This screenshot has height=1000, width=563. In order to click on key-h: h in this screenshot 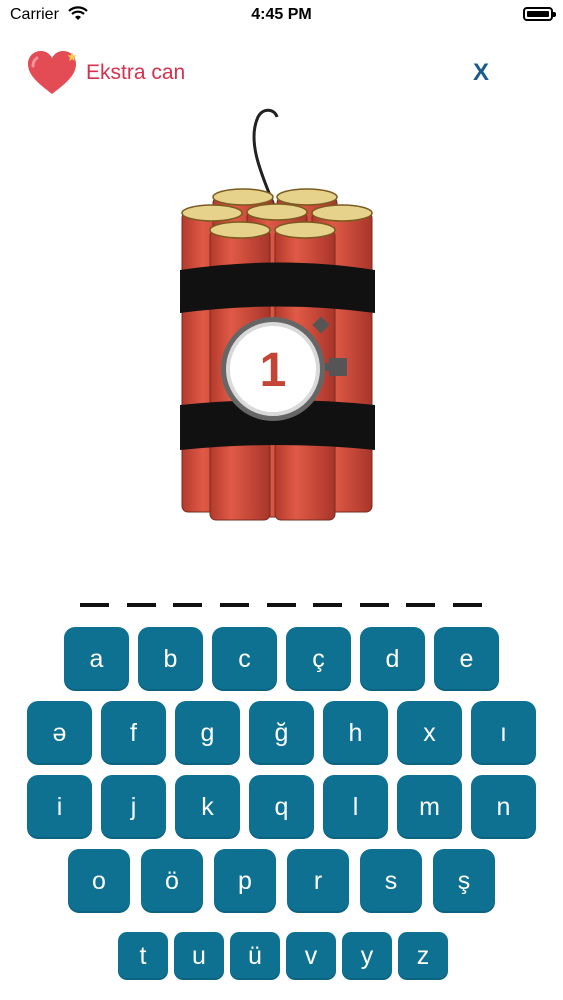, I will do `click(355, 733)`.